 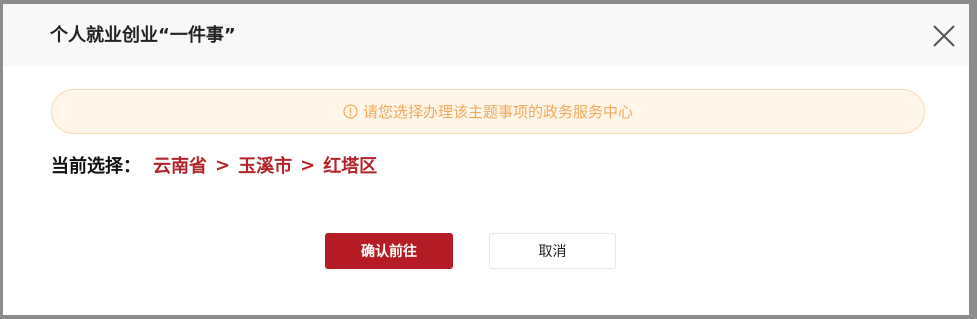 I want to click on cancel-button: 取消, so click(x=552, y=251).